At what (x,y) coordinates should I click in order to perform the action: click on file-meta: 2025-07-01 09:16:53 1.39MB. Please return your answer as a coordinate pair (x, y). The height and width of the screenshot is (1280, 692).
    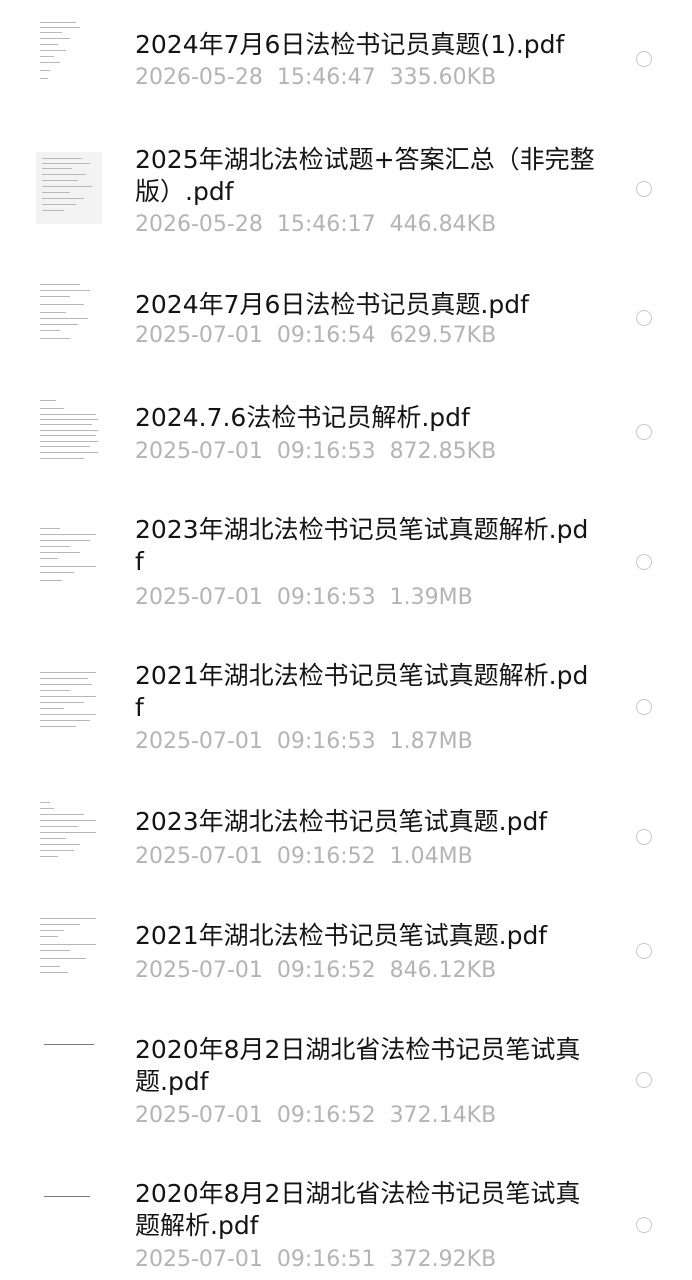
    Looking at the image, I should click on (304, 598).